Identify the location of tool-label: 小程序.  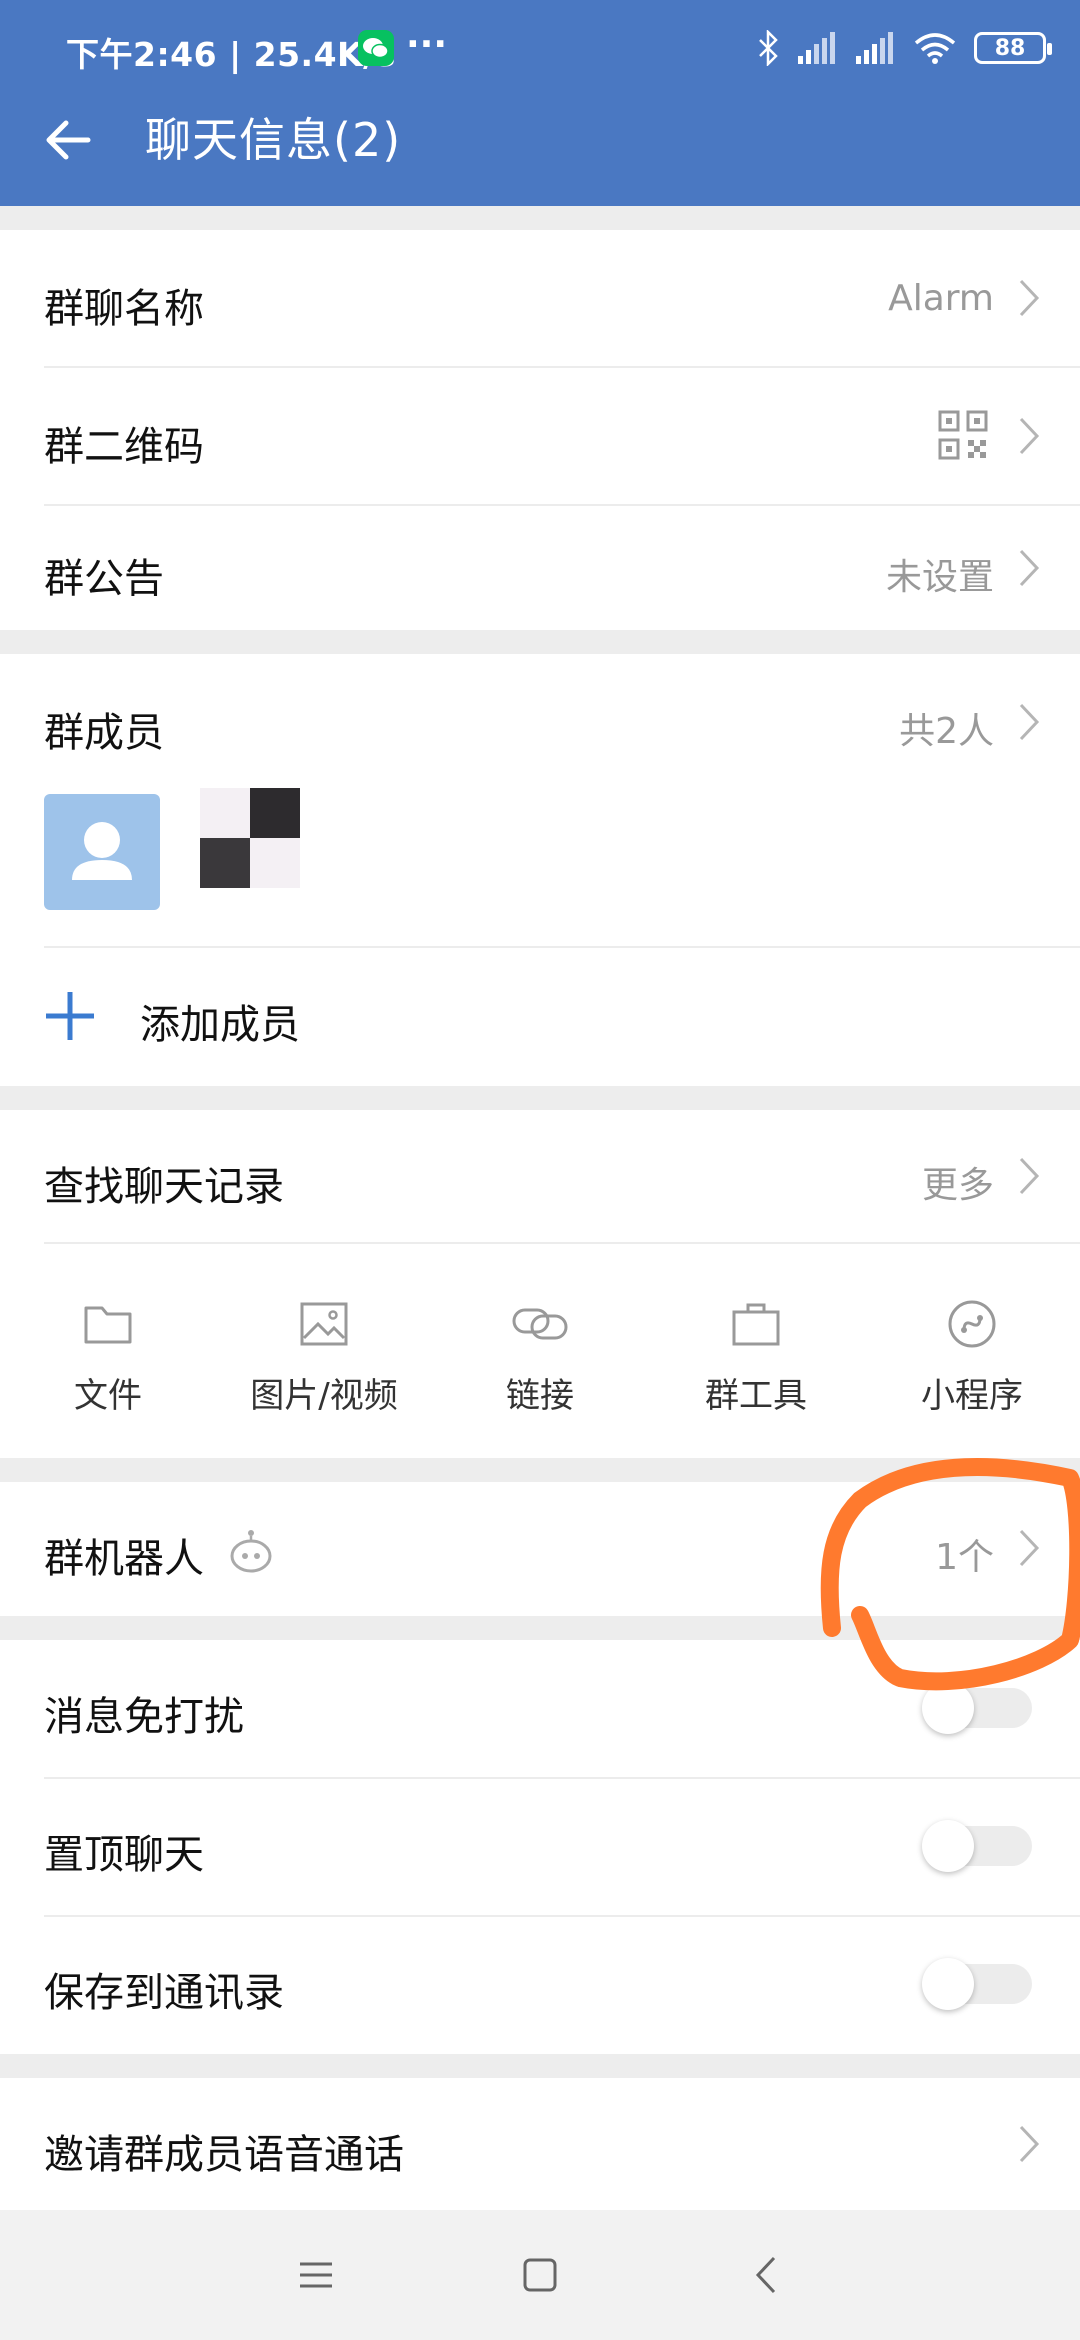
(972, 1396).